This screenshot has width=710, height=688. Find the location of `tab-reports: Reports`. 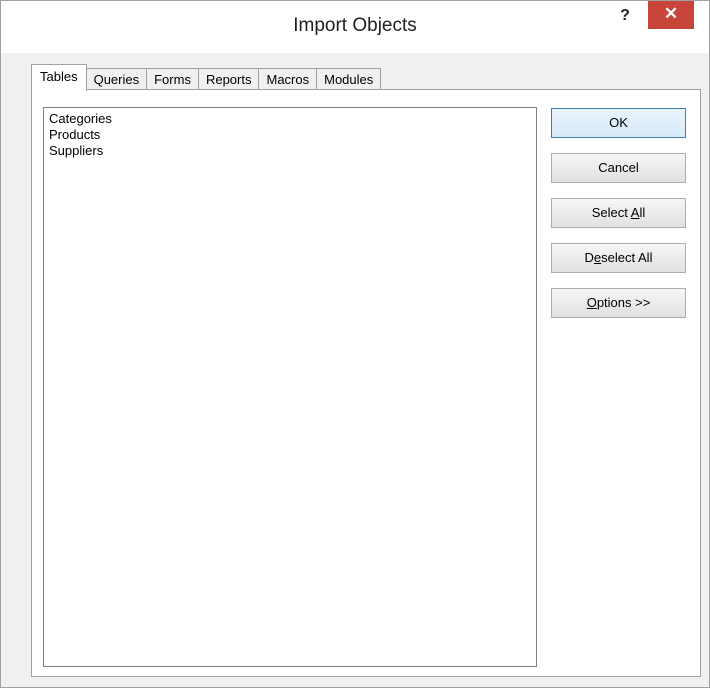

tab-reports: Reports is located at coordinates (228, 79).